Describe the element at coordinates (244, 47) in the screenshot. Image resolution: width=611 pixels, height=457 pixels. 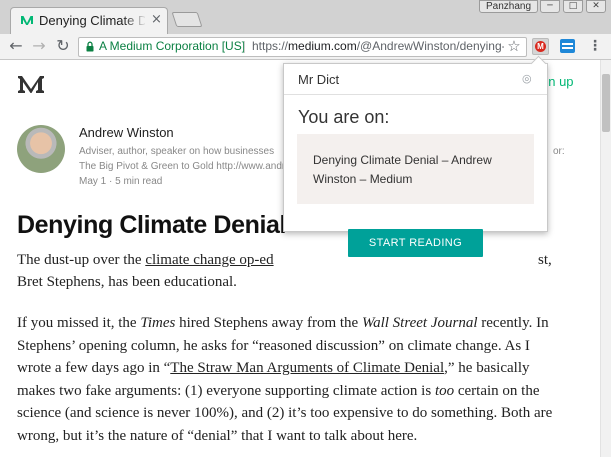
I see `url-separator` at that location.